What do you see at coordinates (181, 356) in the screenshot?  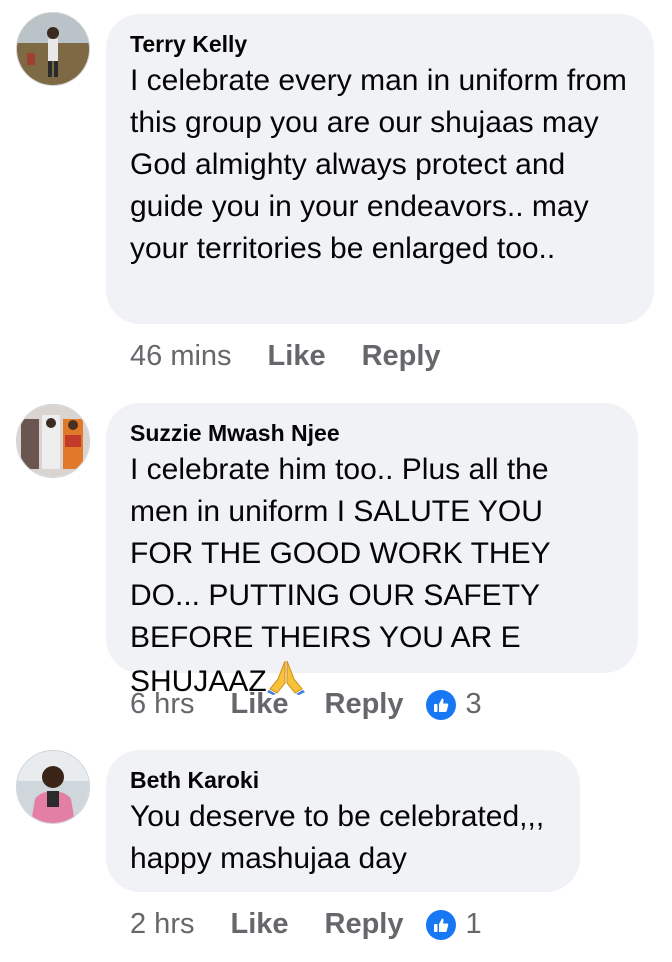 I see `comment-time: 46 mins` at bounding box center [181, 356].